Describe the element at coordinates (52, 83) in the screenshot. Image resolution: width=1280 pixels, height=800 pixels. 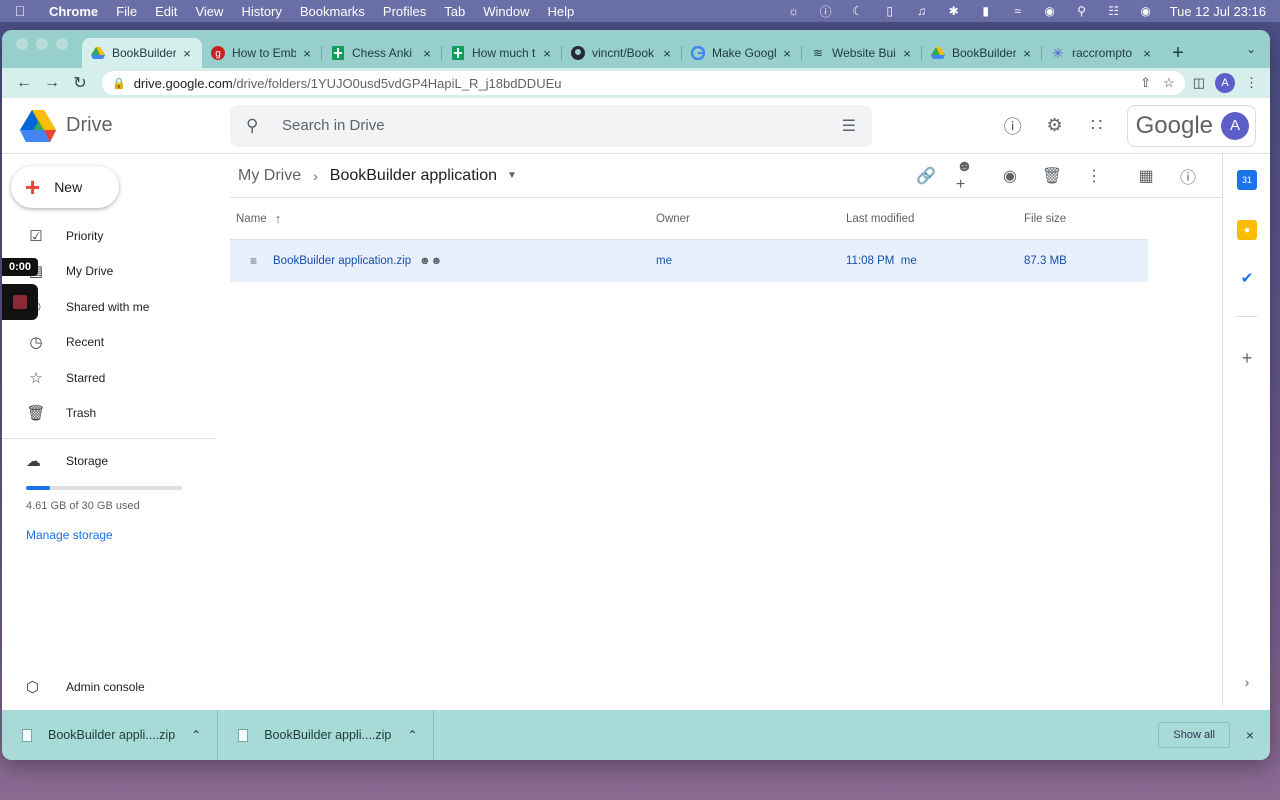
I see `forward-icon: →` at that location.